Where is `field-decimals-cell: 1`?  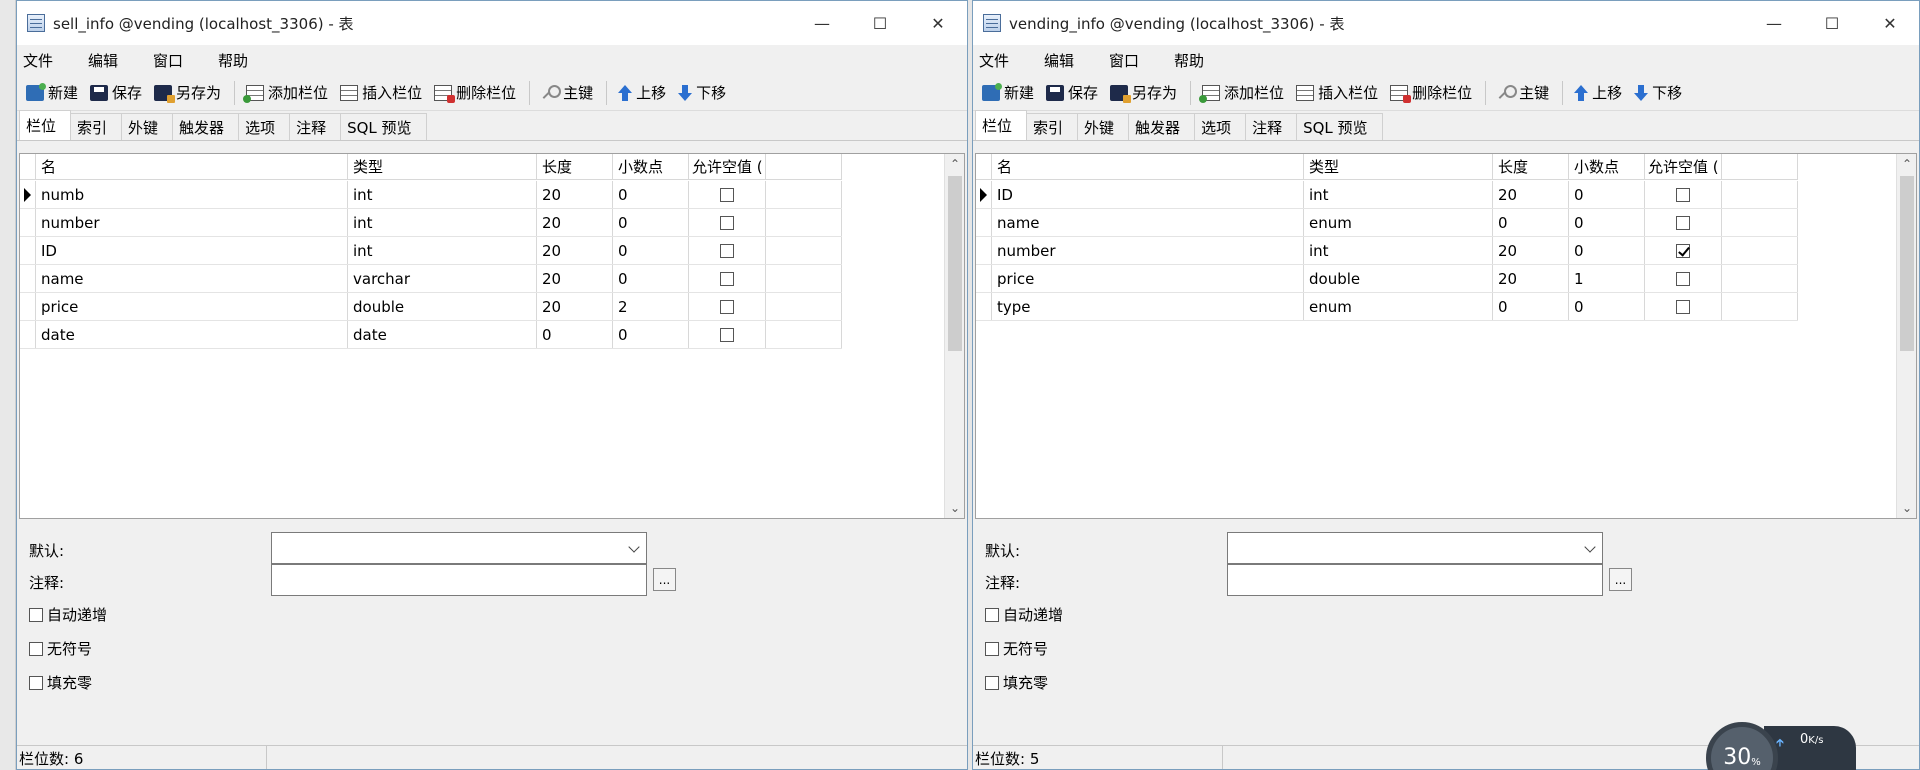
field-decimals-cell: 1 is located at coordinates (1607, 278).